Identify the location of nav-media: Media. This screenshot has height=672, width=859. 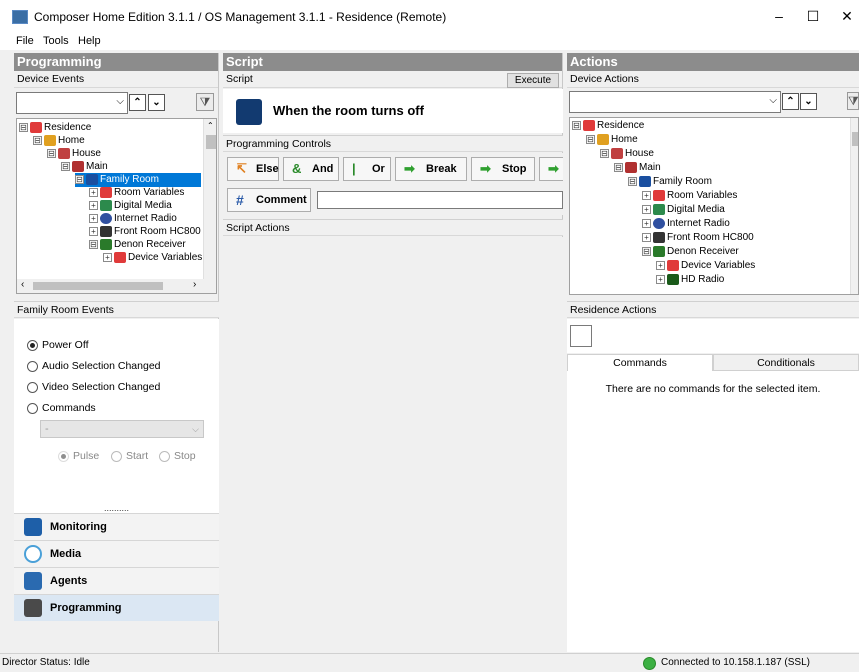
(116, 553).